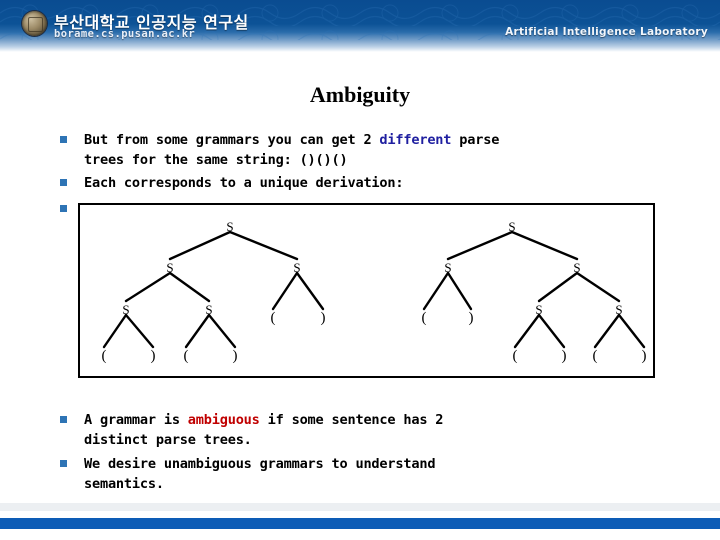 The image size is (720, 540). What do you see at coordinates (415, 140) in the screenshot?
I see `bullet-text-segment: different` at bounding box center [415, 140].